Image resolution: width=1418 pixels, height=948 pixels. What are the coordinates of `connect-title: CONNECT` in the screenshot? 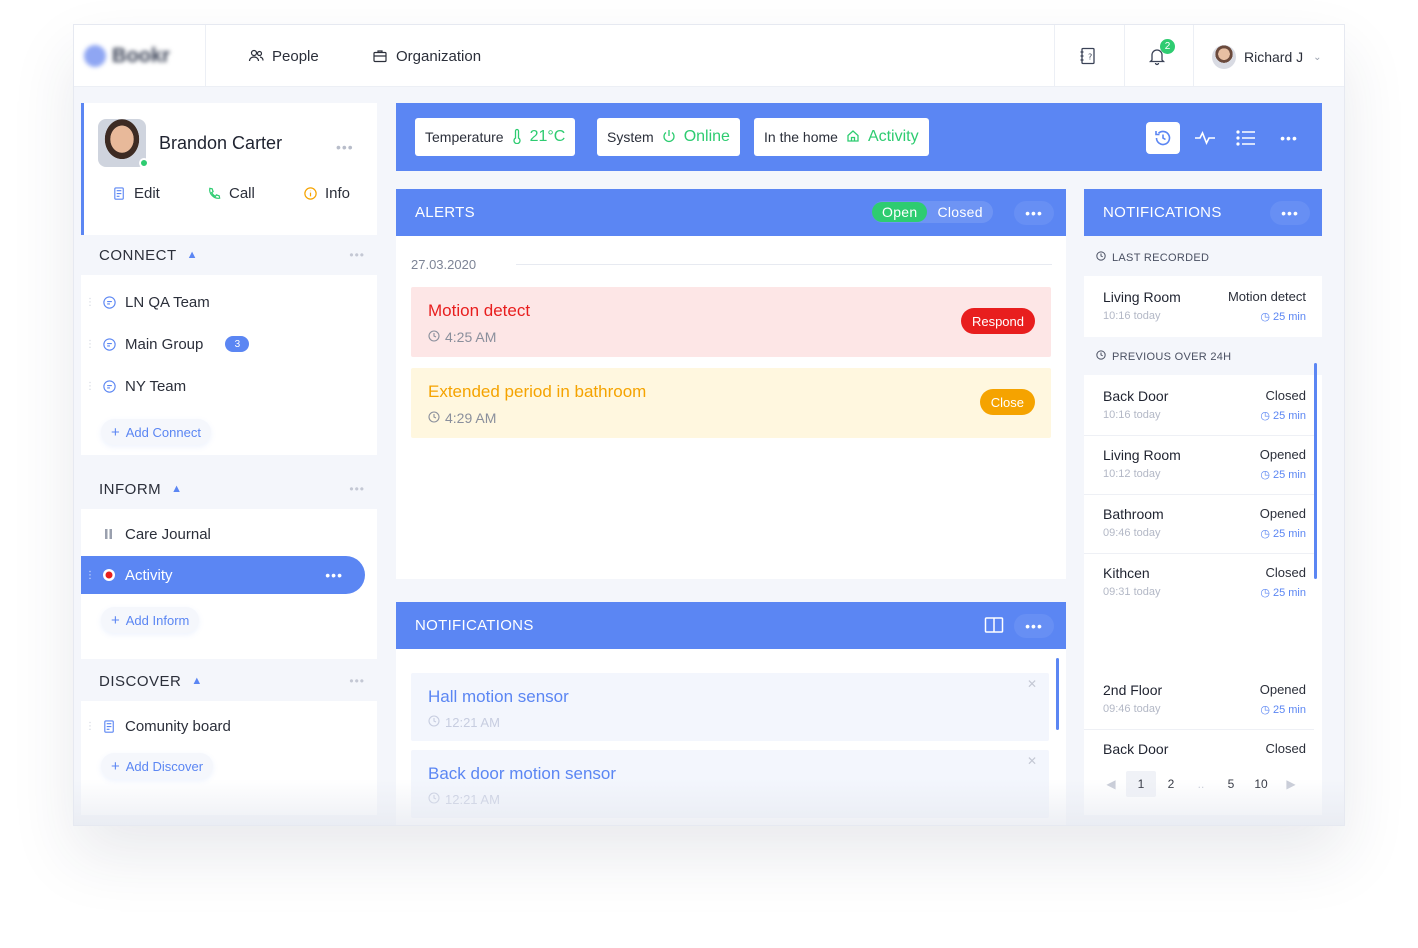 It's located at (138, 255).